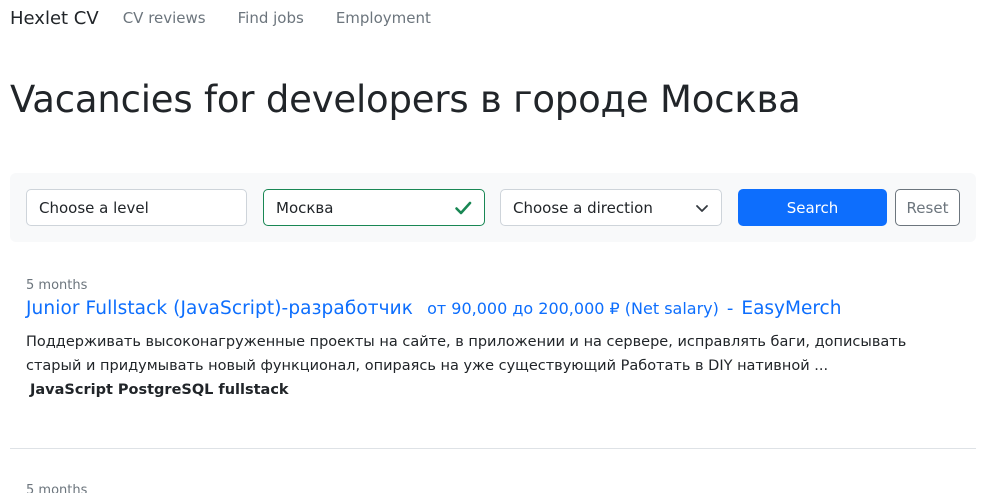  Describe the element at coordinates (791, 308) in the screenshot. I see `vacancy-company-link: EasyMerch` at that location.